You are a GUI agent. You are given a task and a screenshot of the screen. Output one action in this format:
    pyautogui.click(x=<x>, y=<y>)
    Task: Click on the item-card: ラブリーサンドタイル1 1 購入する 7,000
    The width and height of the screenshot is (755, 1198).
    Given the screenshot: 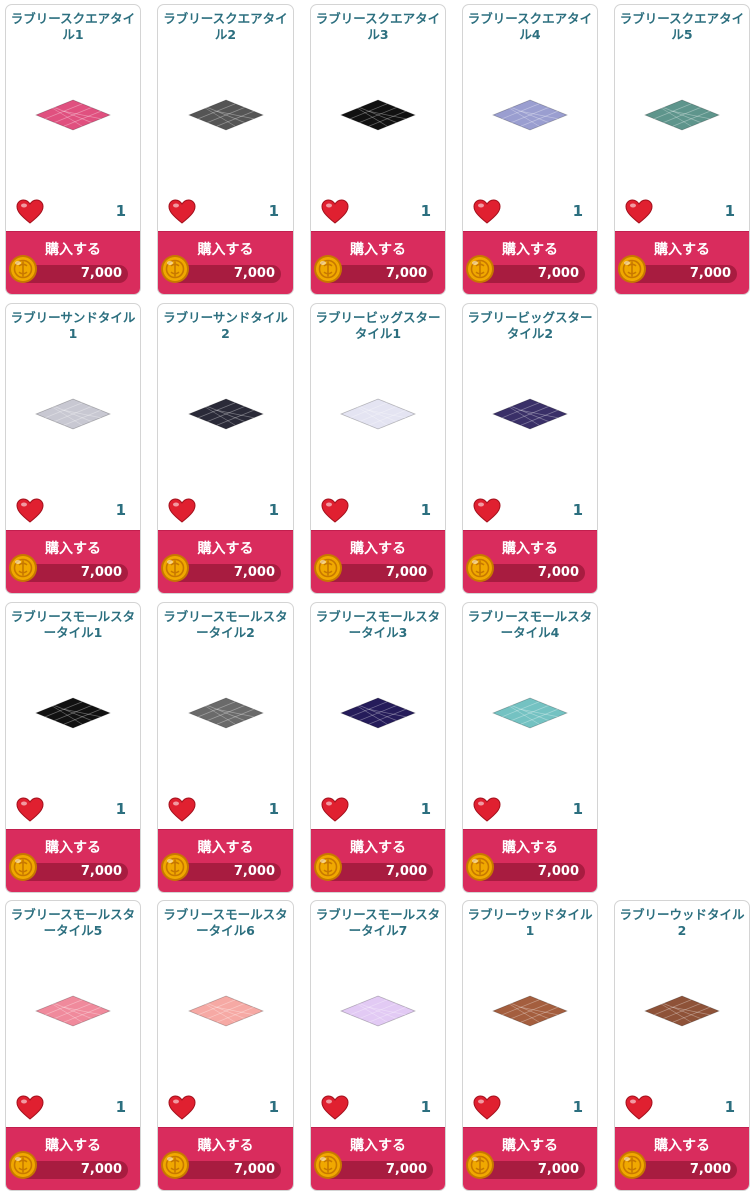 What is the action you would take?
    pyautogui.click(x=73, y=448)
    